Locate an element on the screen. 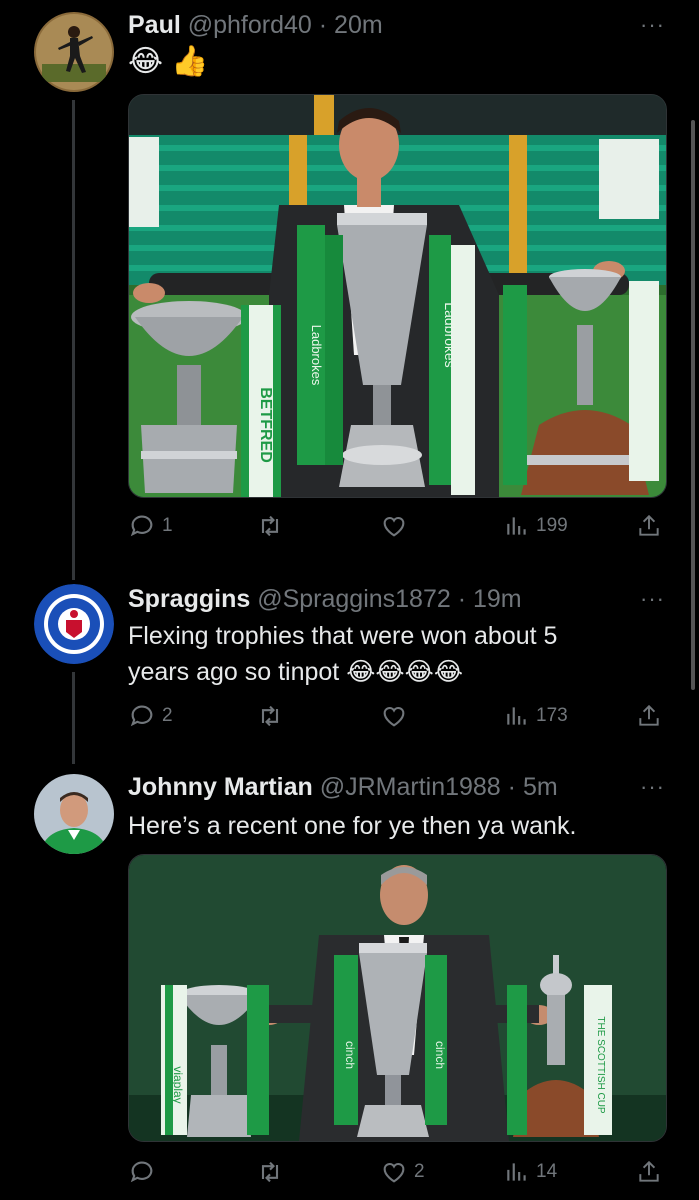 This screenshot has width=699, height=1200. tweet-text: Here’s a recent one for ye then ya wank. is located at coordinates (352, 826).